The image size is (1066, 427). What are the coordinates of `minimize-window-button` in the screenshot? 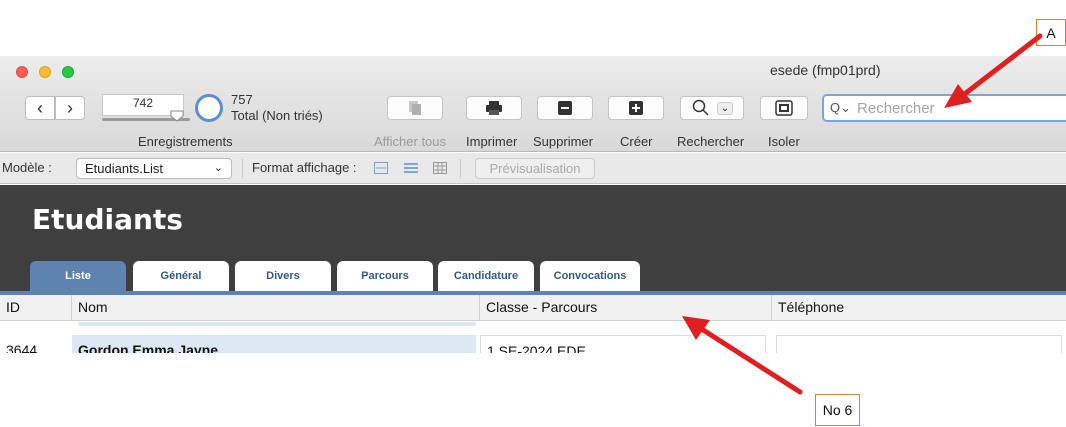 It's located at (45, 72).